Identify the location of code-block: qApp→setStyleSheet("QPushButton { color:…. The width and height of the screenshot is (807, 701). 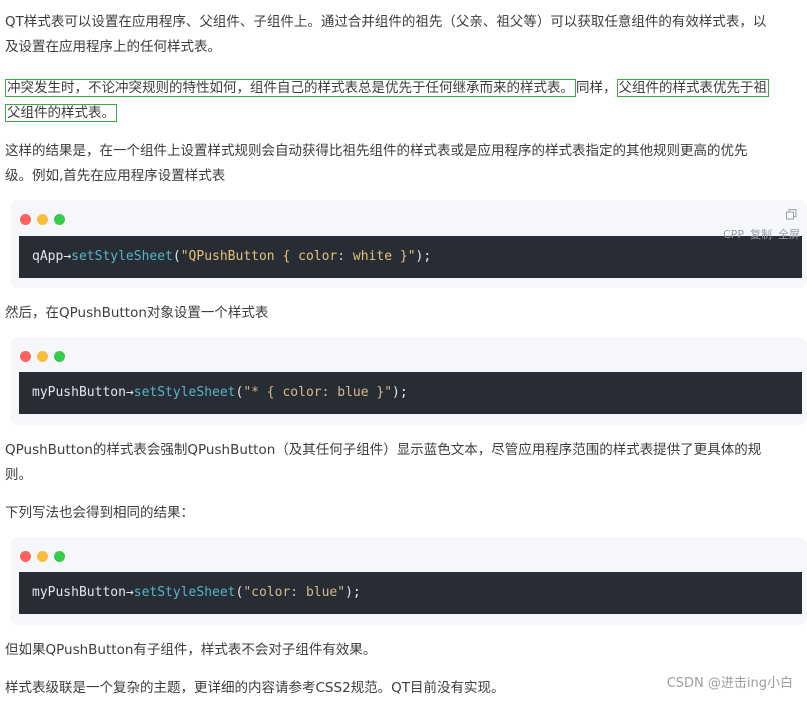
(408, 244).